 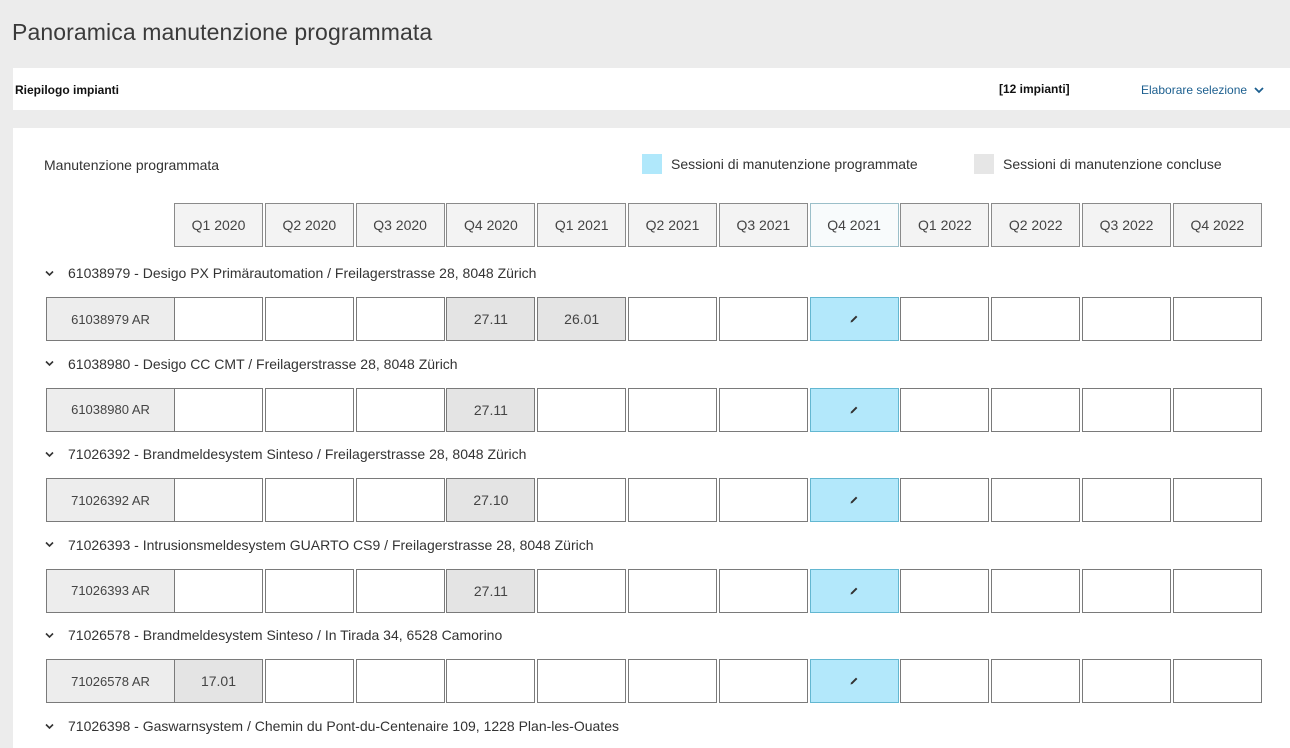 I want to click on quarter-header: Q3 2020, so click(x=400, y=225).